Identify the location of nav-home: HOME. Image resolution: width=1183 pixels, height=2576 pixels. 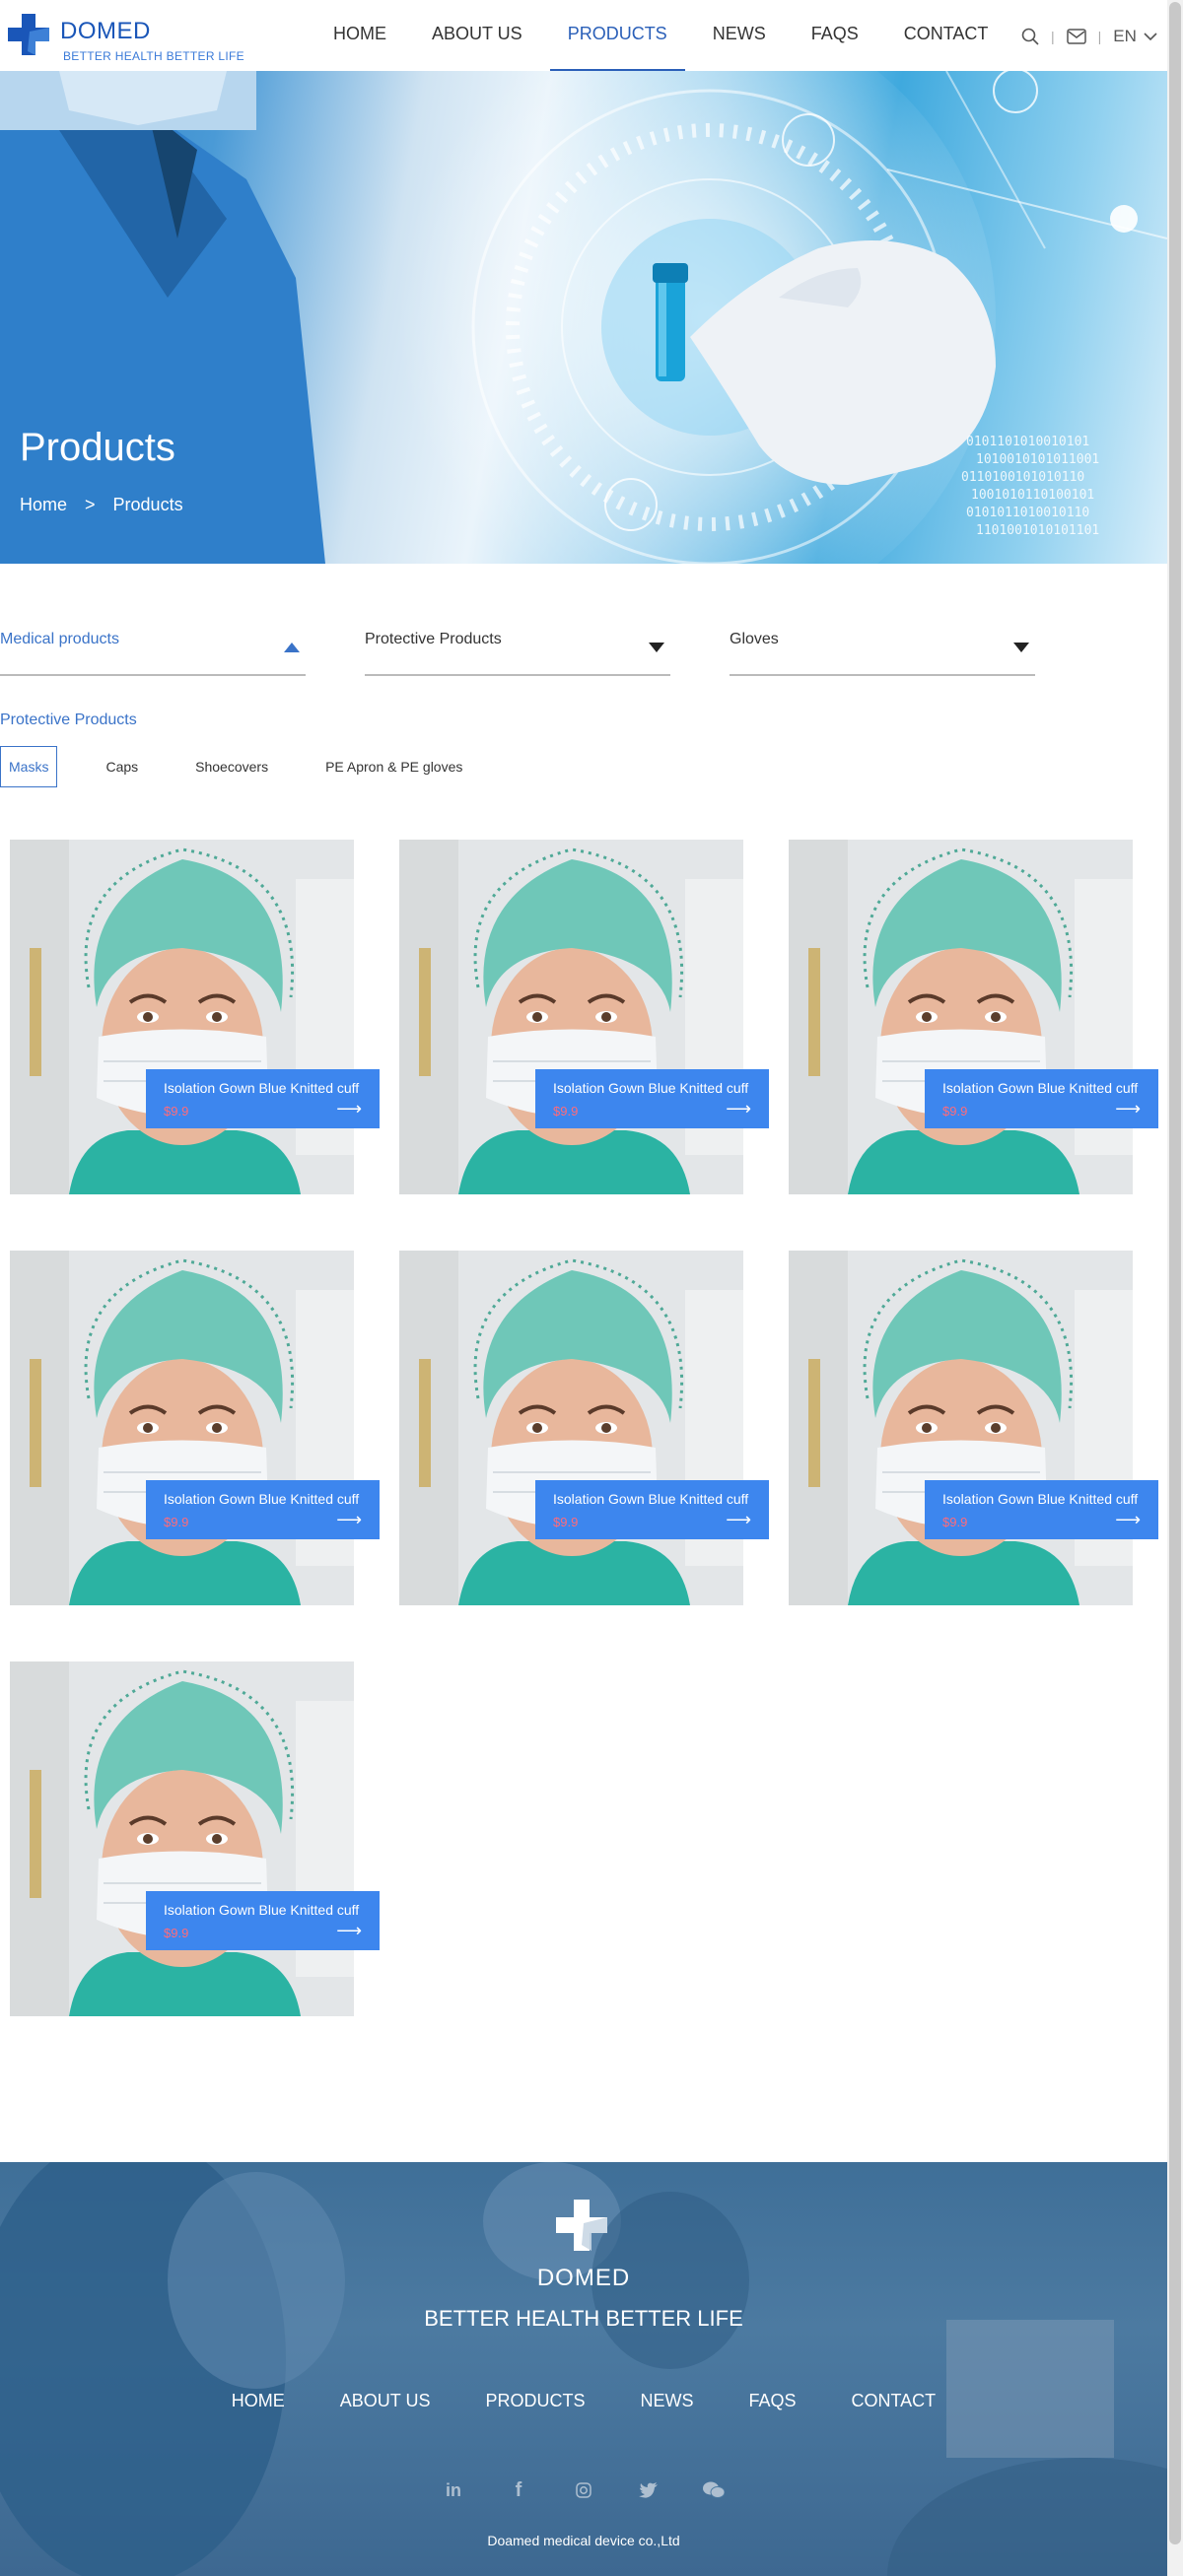
(359, 35).